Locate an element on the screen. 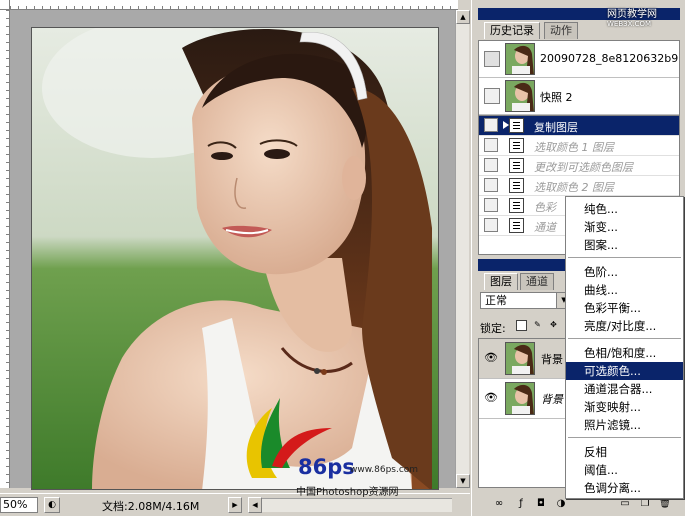 The width and height of the screenshot is (685, 516). blend-mode-value: 正常 is located at coordinates (496, 300).